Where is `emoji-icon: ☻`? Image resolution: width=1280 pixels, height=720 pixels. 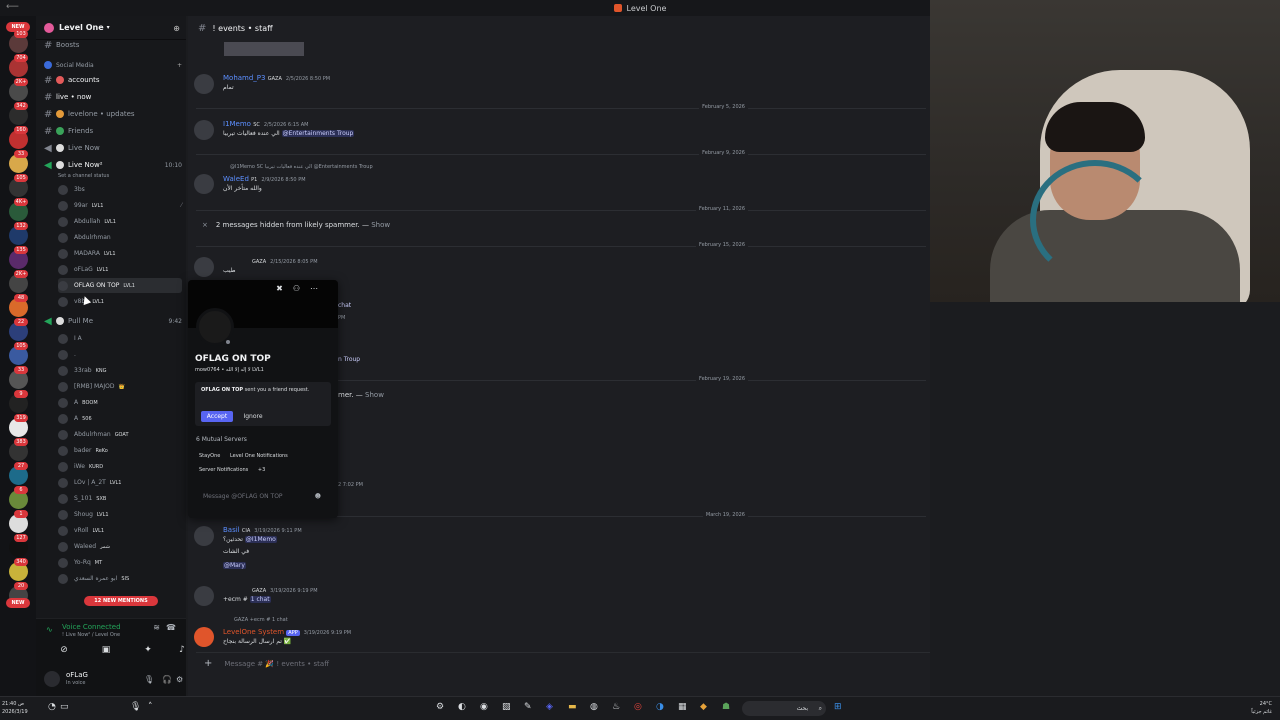 emoji-icon: ☻ is located at coordinates (318, 497).